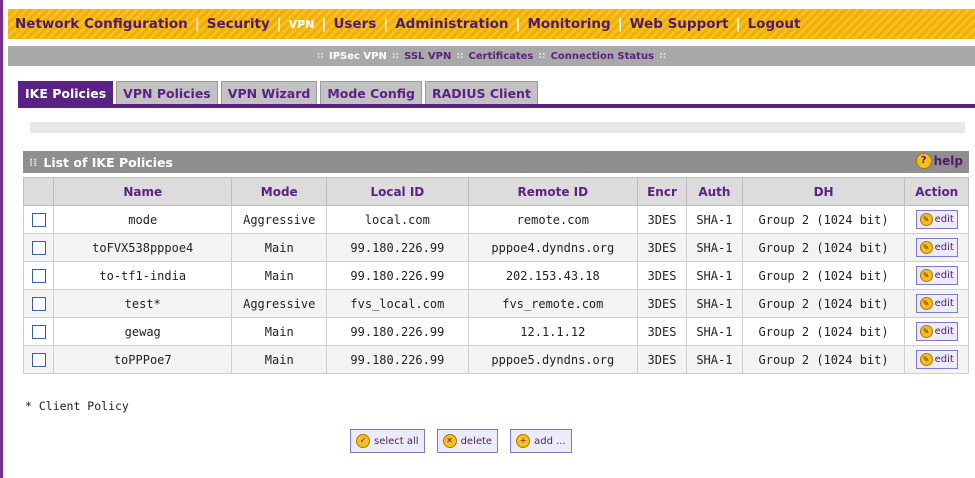 This screenshot has height=478, width=975. Describe the element at coordinates (823, 191) in the screenshot. I see `header-dh: DH` at that location.